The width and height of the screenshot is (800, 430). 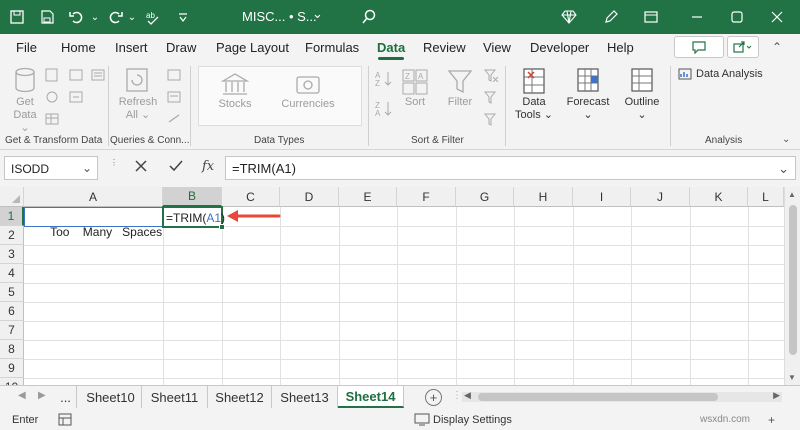 I want to click on menu-help: Help, so click(x=620, y=47).